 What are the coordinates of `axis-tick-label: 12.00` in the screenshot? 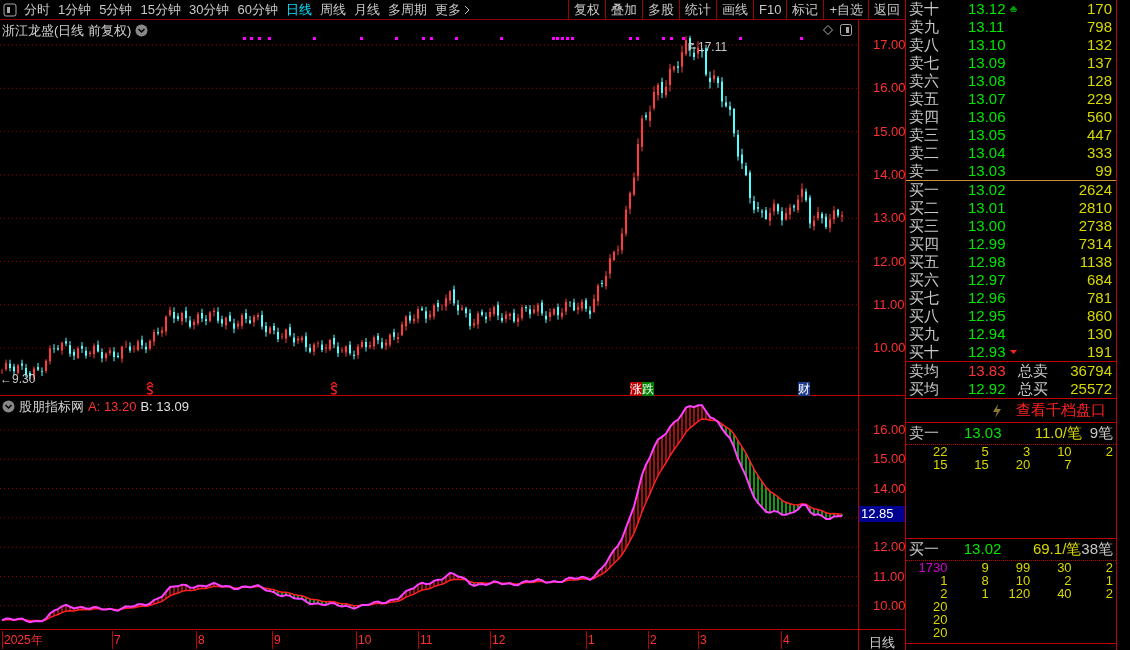 It's located at (889, 261).